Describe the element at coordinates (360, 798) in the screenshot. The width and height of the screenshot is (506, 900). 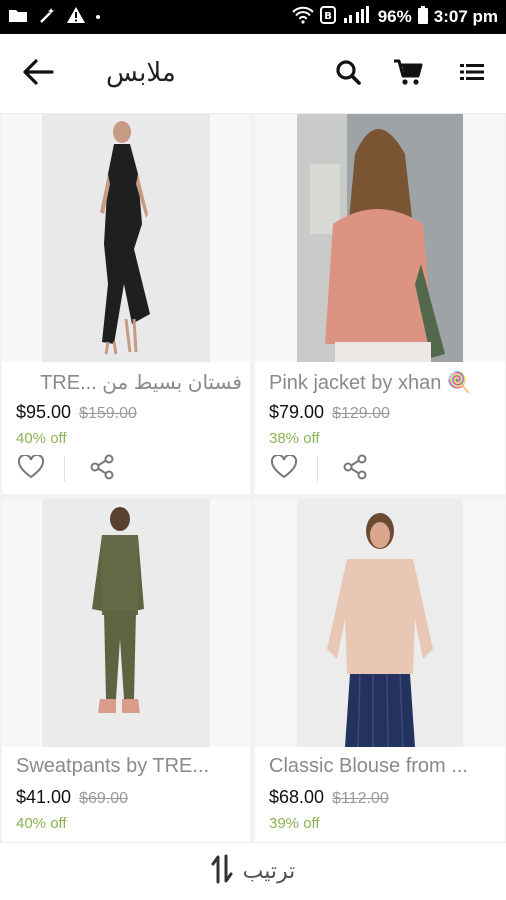
I see `product-old-price: $112.00` at that location.